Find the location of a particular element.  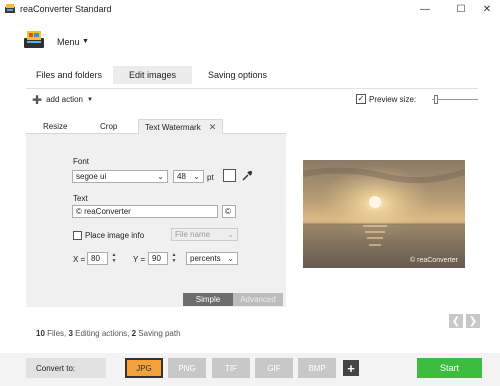

next-arrow-icon: ❯ is located at coordinates (473, 321).